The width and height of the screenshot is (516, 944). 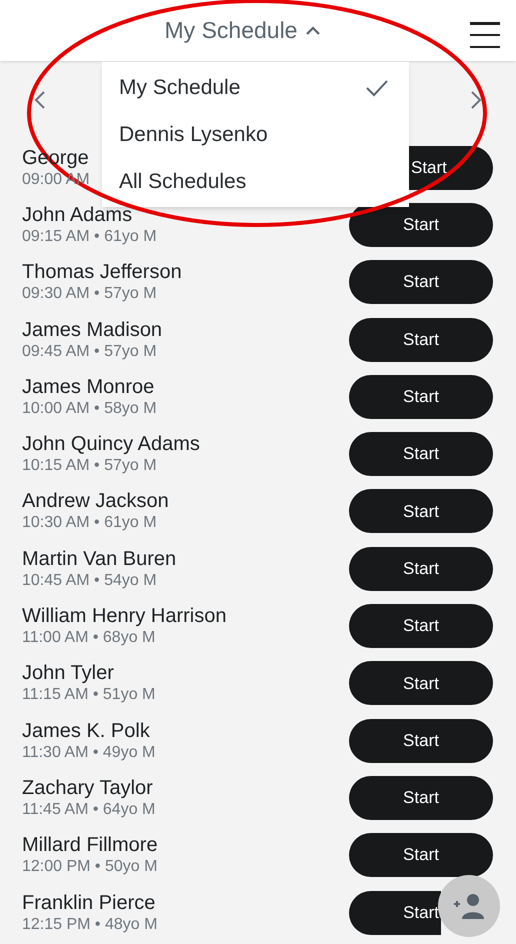 What do you see at coordinates (124, 616) in the screenshot?
I see `patient-name: William Henry Harrison` at bounding box center [124, 616].